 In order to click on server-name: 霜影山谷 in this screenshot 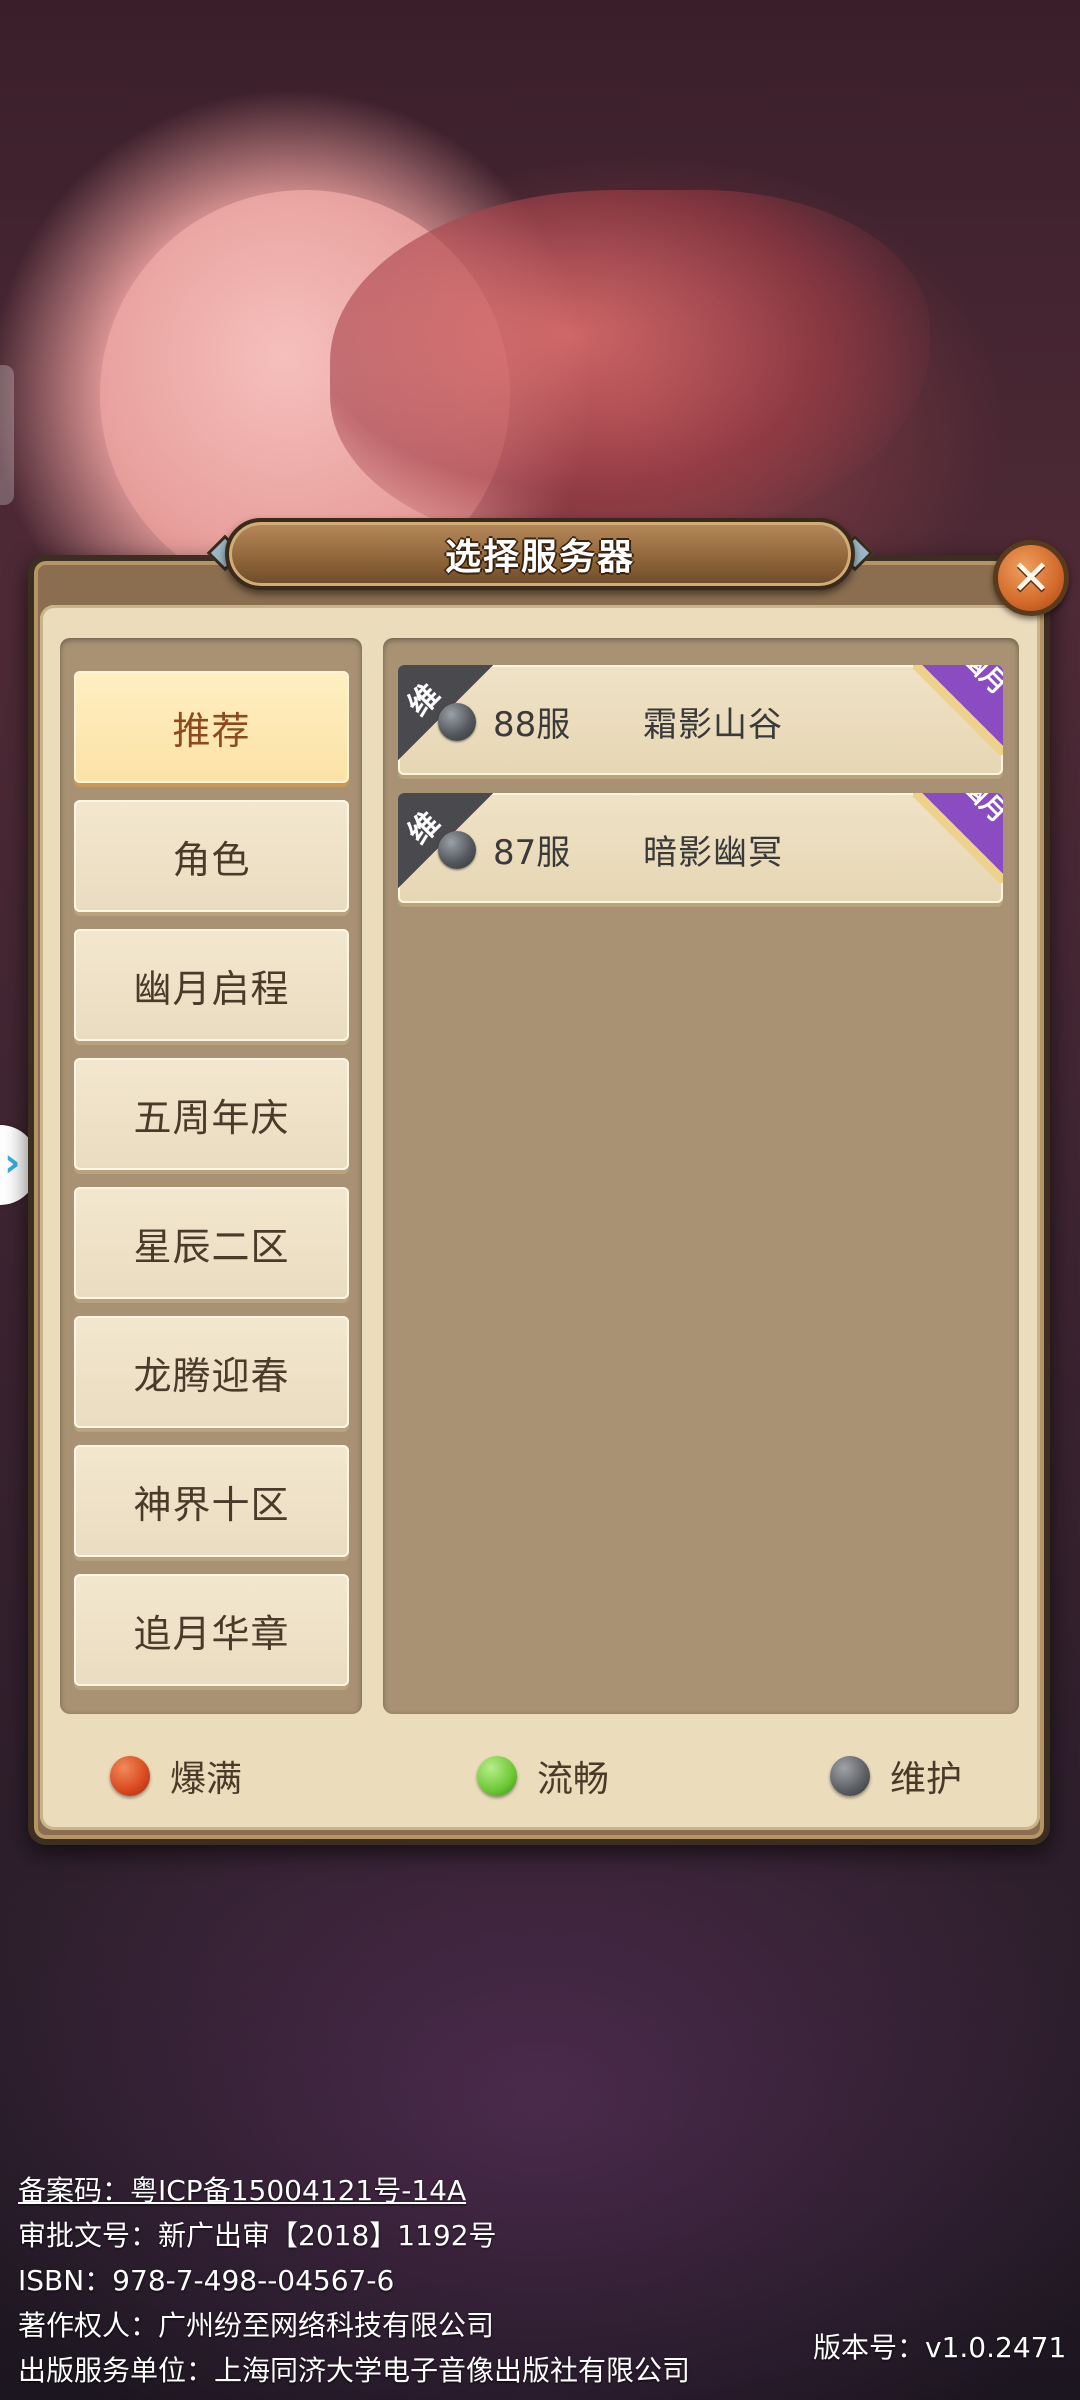, I will do `click(713, 725)`.